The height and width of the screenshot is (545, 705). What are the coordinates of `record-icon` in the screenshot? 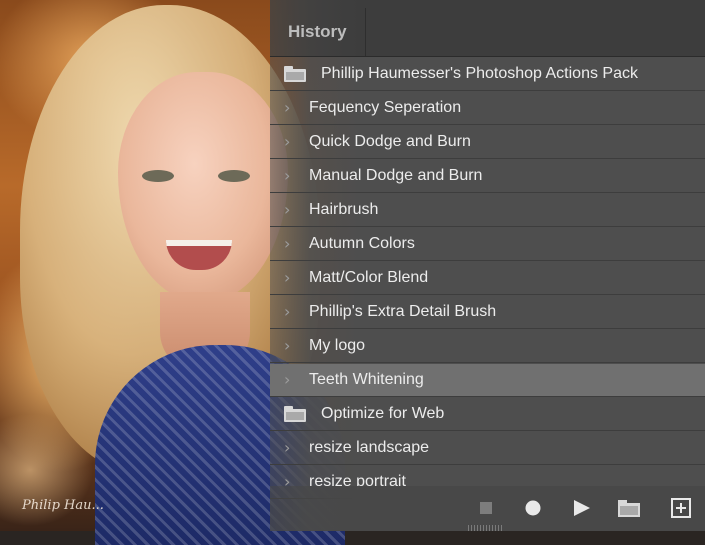 It's located at (533, 508).